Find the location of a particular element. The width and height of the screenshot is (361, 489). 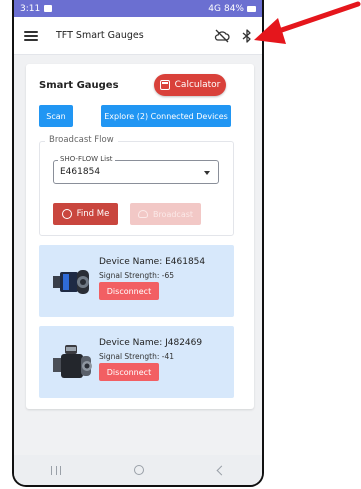

calculator-label: Calculator is located at coordinates (197, 85).